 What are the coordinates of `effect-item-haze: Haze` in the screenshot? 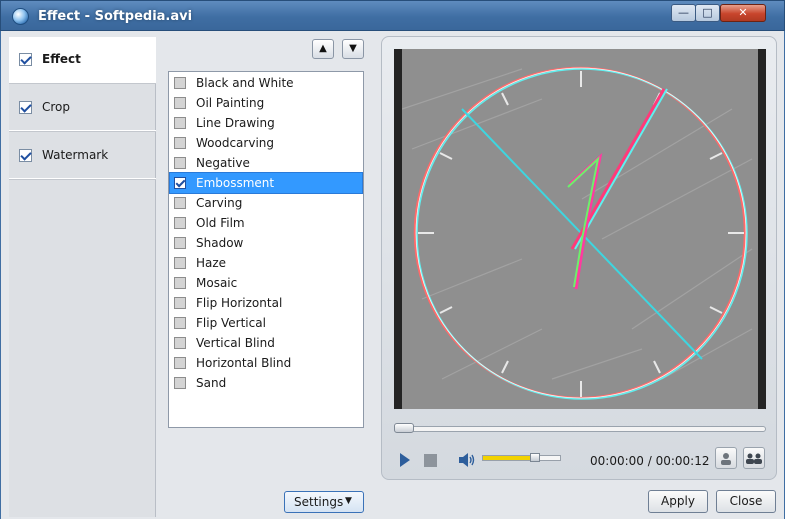 It's located at (266, 263).